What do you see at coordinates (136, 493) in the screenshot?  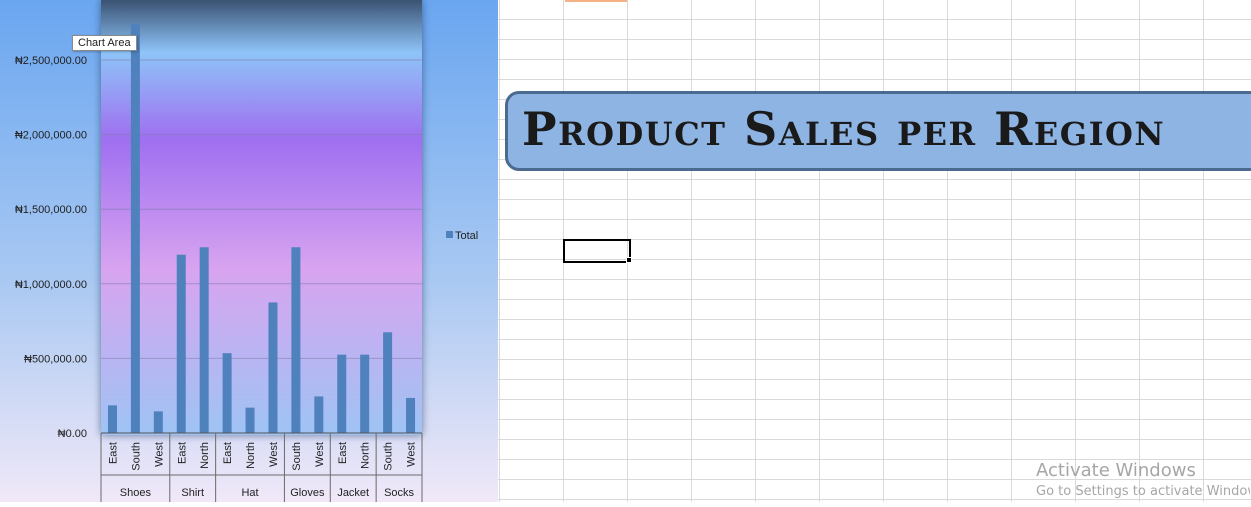 I see `x-group-label: Shoes` at bounding box center [136, 493].